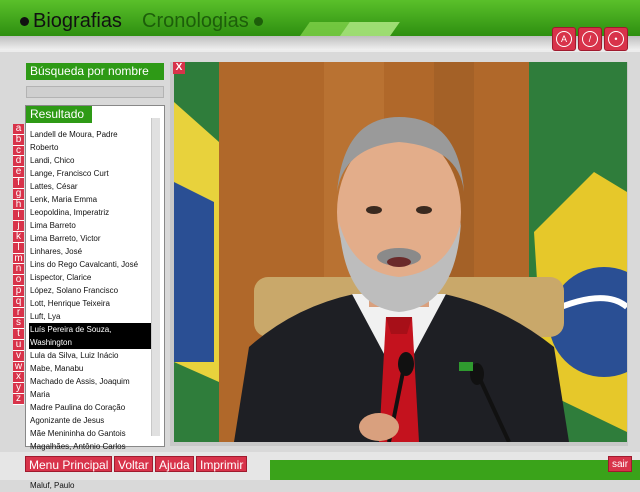  I want to click on list-item: Washington, so click(90, 342).